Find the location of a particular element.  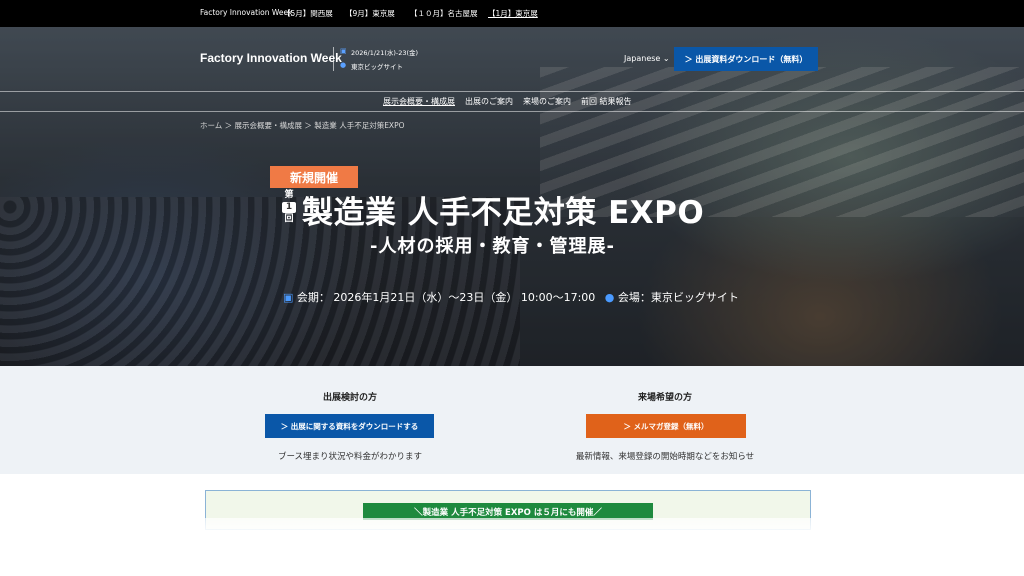

language-selector: Japanese ⌄ is located at coordinates (647, 58).